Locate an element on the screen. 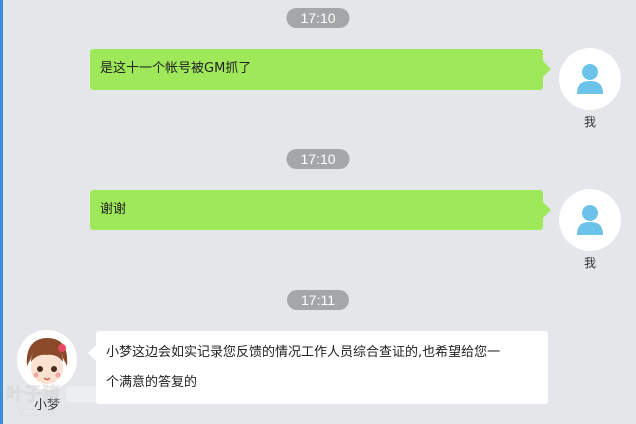 This screenshot has width=636, height=424. svg-text: 叶子猪 is located at coordinates (33, 394).